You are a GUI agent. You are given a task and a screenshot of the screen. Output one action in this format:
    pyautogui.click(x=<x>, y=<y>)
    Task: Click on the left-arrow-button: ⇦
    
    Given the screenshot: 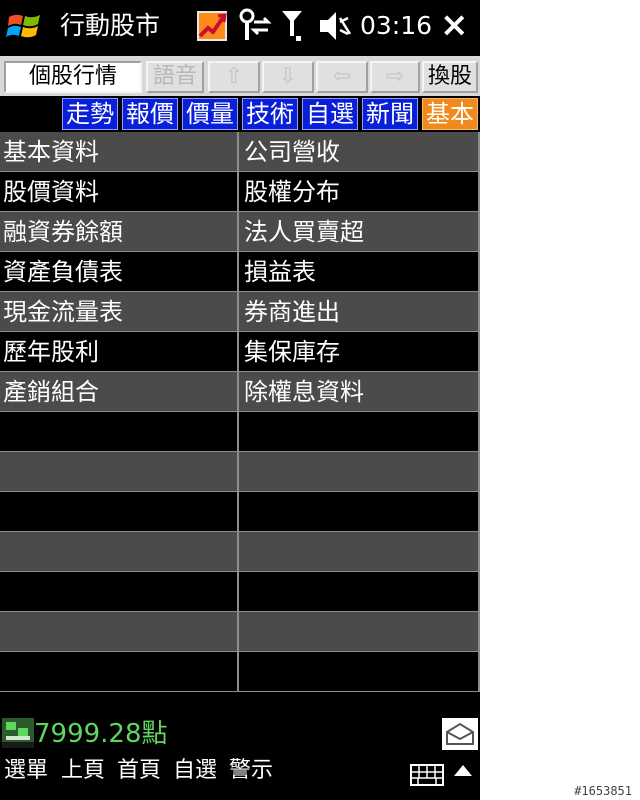 What is the action you would take?
    pyautogui.click(x=342, y=77)
    